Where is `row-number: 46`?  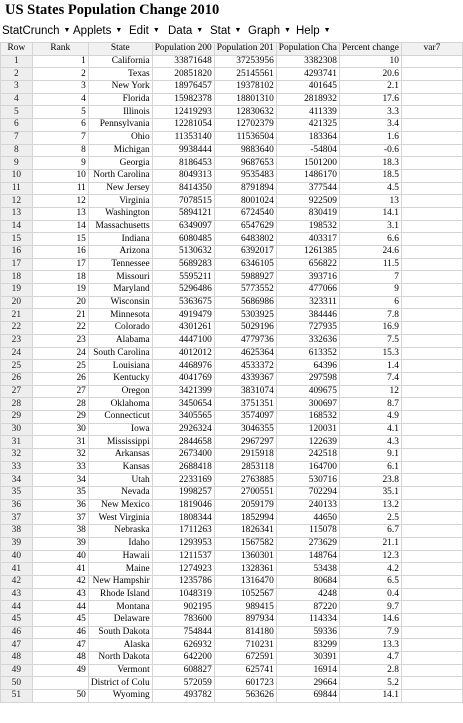 row-number: 46 is located at coordinates (16, 632).